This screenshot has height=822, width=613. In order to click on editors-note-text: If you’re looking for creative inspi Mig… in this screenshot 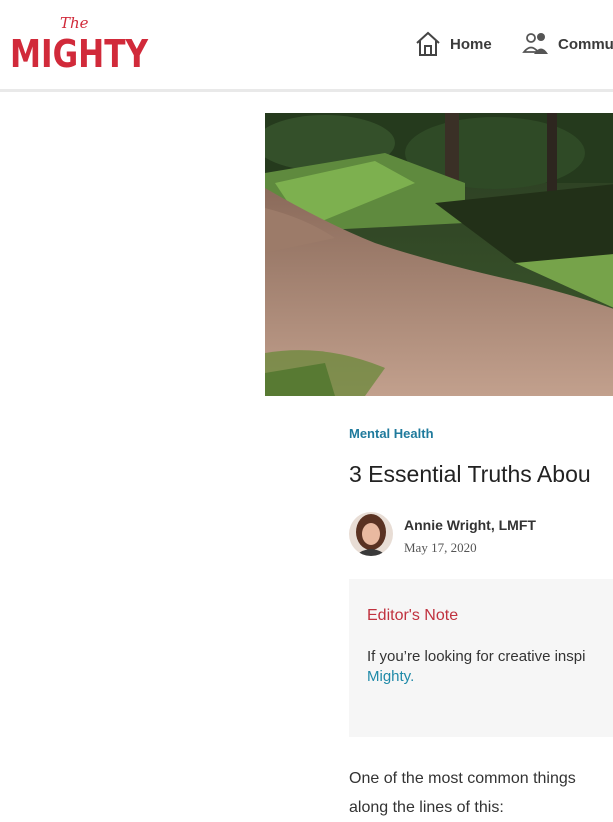, I will do `click(490, 667)`.